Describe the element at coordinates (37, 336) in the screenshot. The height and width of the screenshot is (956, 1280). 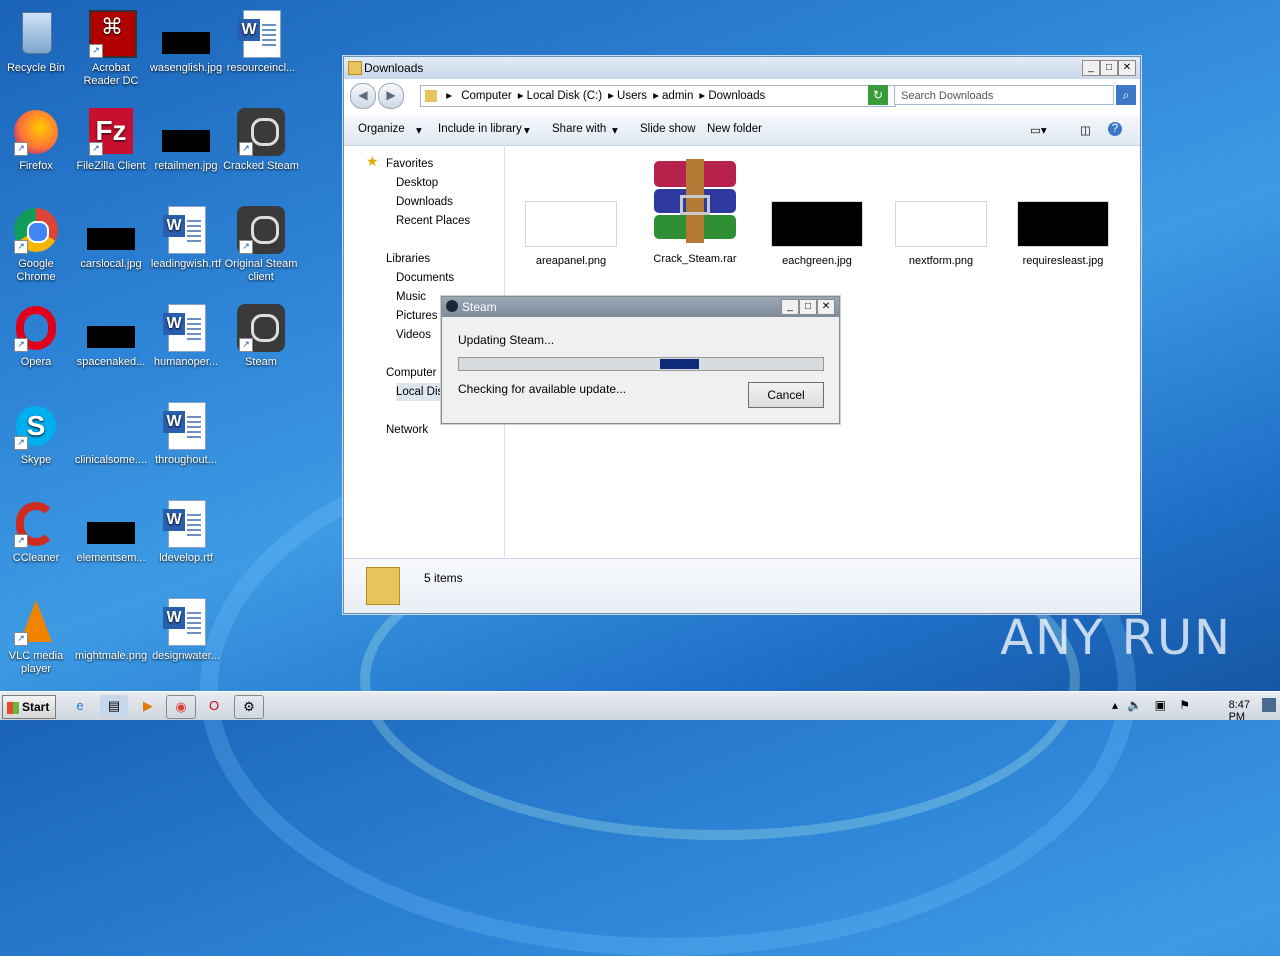
I see `desktop-icon: ↗ Opera` at that location.